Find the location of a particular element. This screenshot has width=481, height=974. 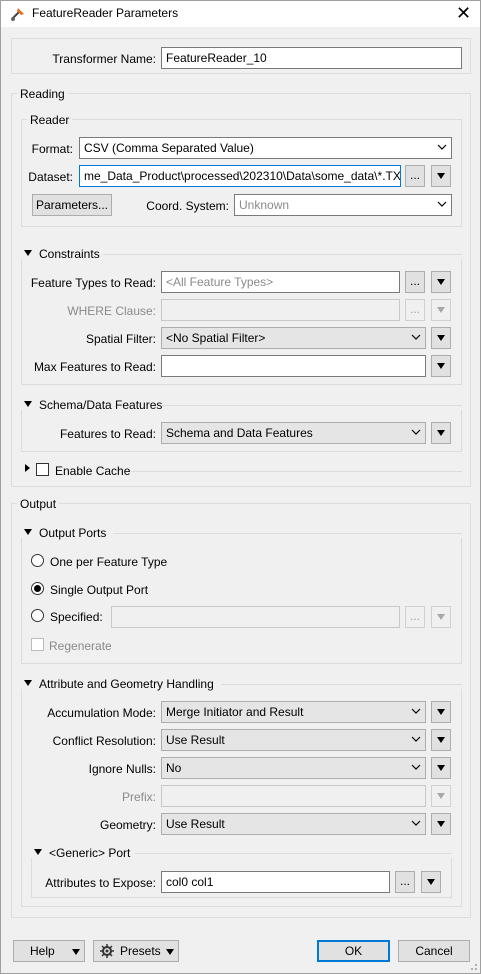

max-features-menu-button is located at coordinates (441, 366).